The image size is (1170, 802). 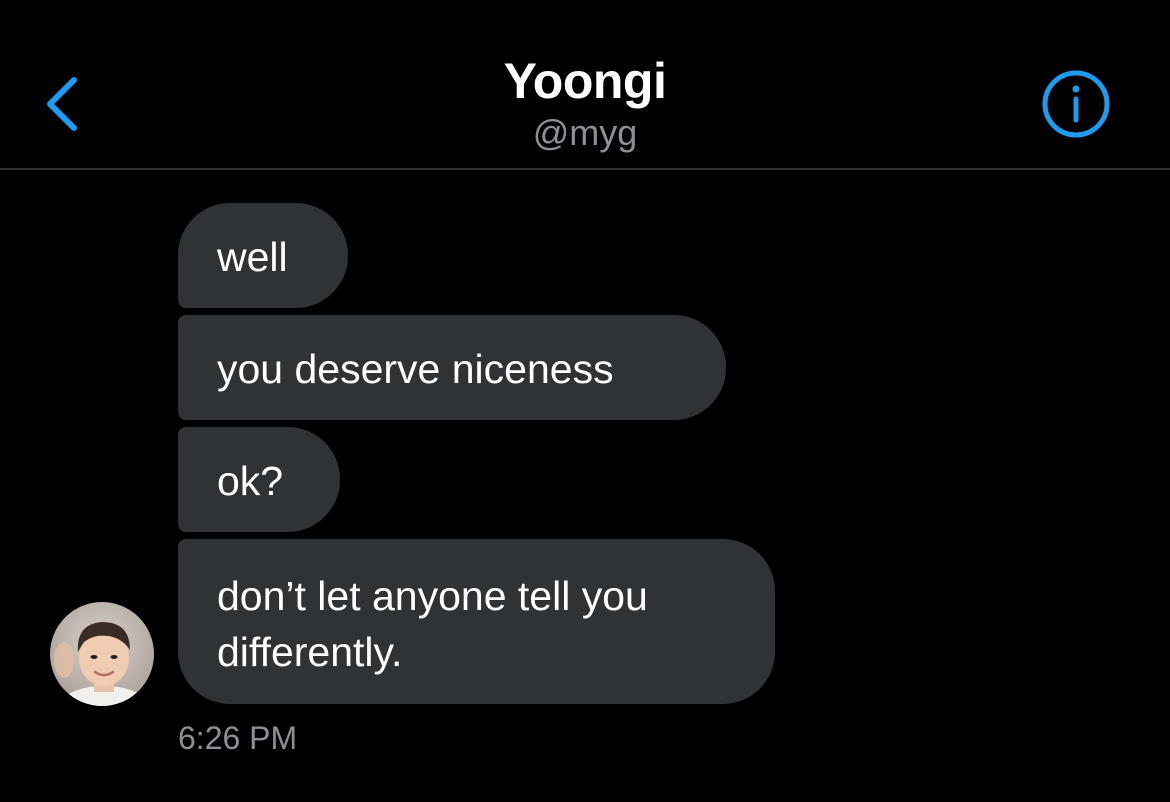 I want to click on message-text: you deserve niceness, so click(x=415, y=369).